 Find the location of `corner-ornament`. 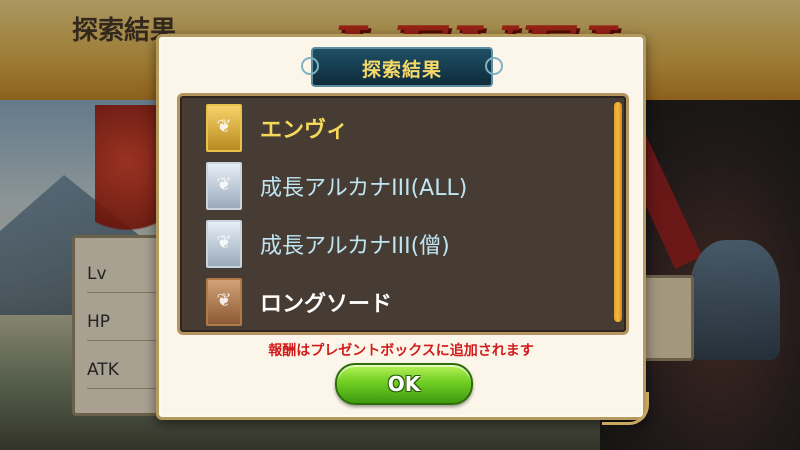

corner-ornament is located at coordinates (625, 408).